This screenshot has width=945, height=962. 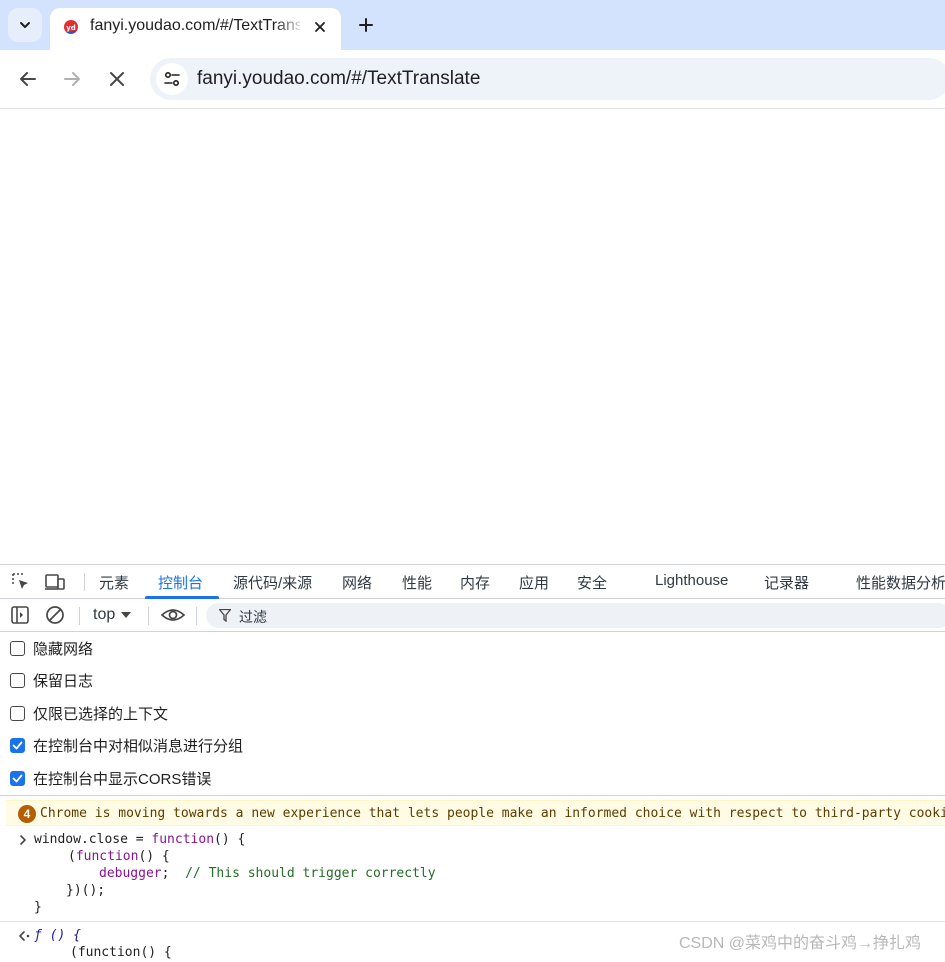 I want to click on message-divider, so click(x=472, y=921).